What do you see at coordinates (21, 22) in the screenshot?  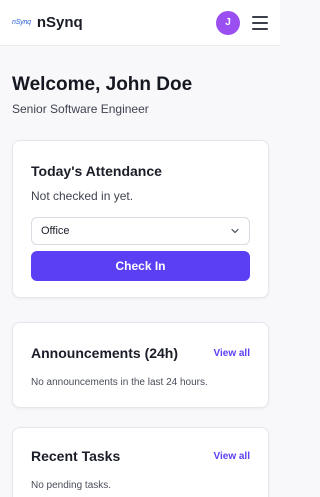 I see `logo: nSynq` at bounding box center [21, 22].